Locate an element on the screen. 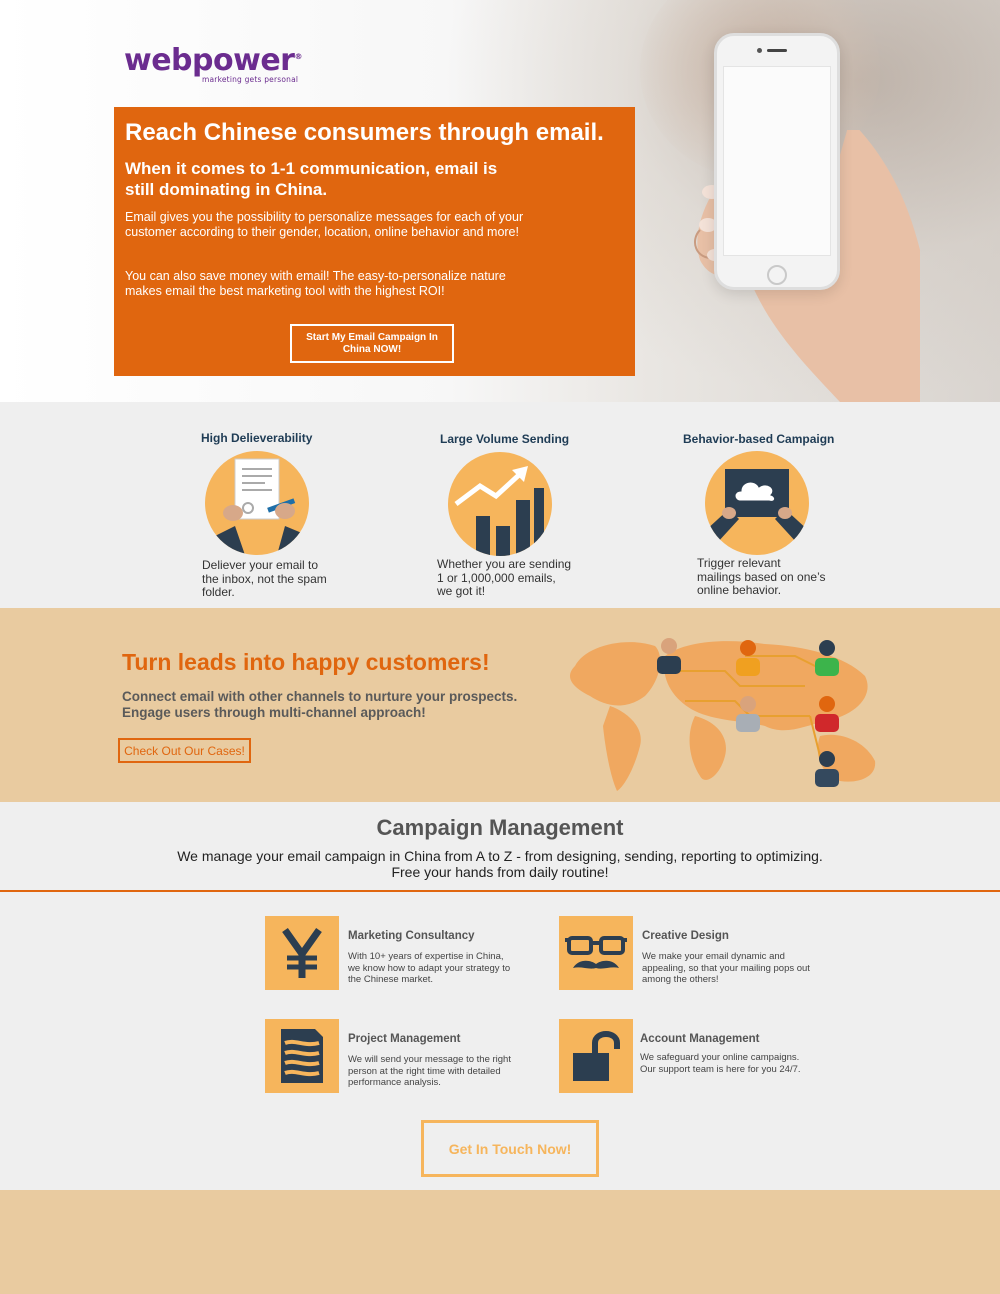 The width and height of the screenshot is (1000, 1294). footer-band is located at coordinates (500, 1242).